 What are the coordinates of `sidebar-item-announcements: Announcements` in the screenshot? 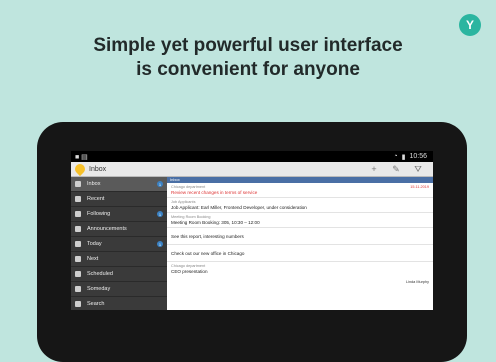 It's located at (119, 229).